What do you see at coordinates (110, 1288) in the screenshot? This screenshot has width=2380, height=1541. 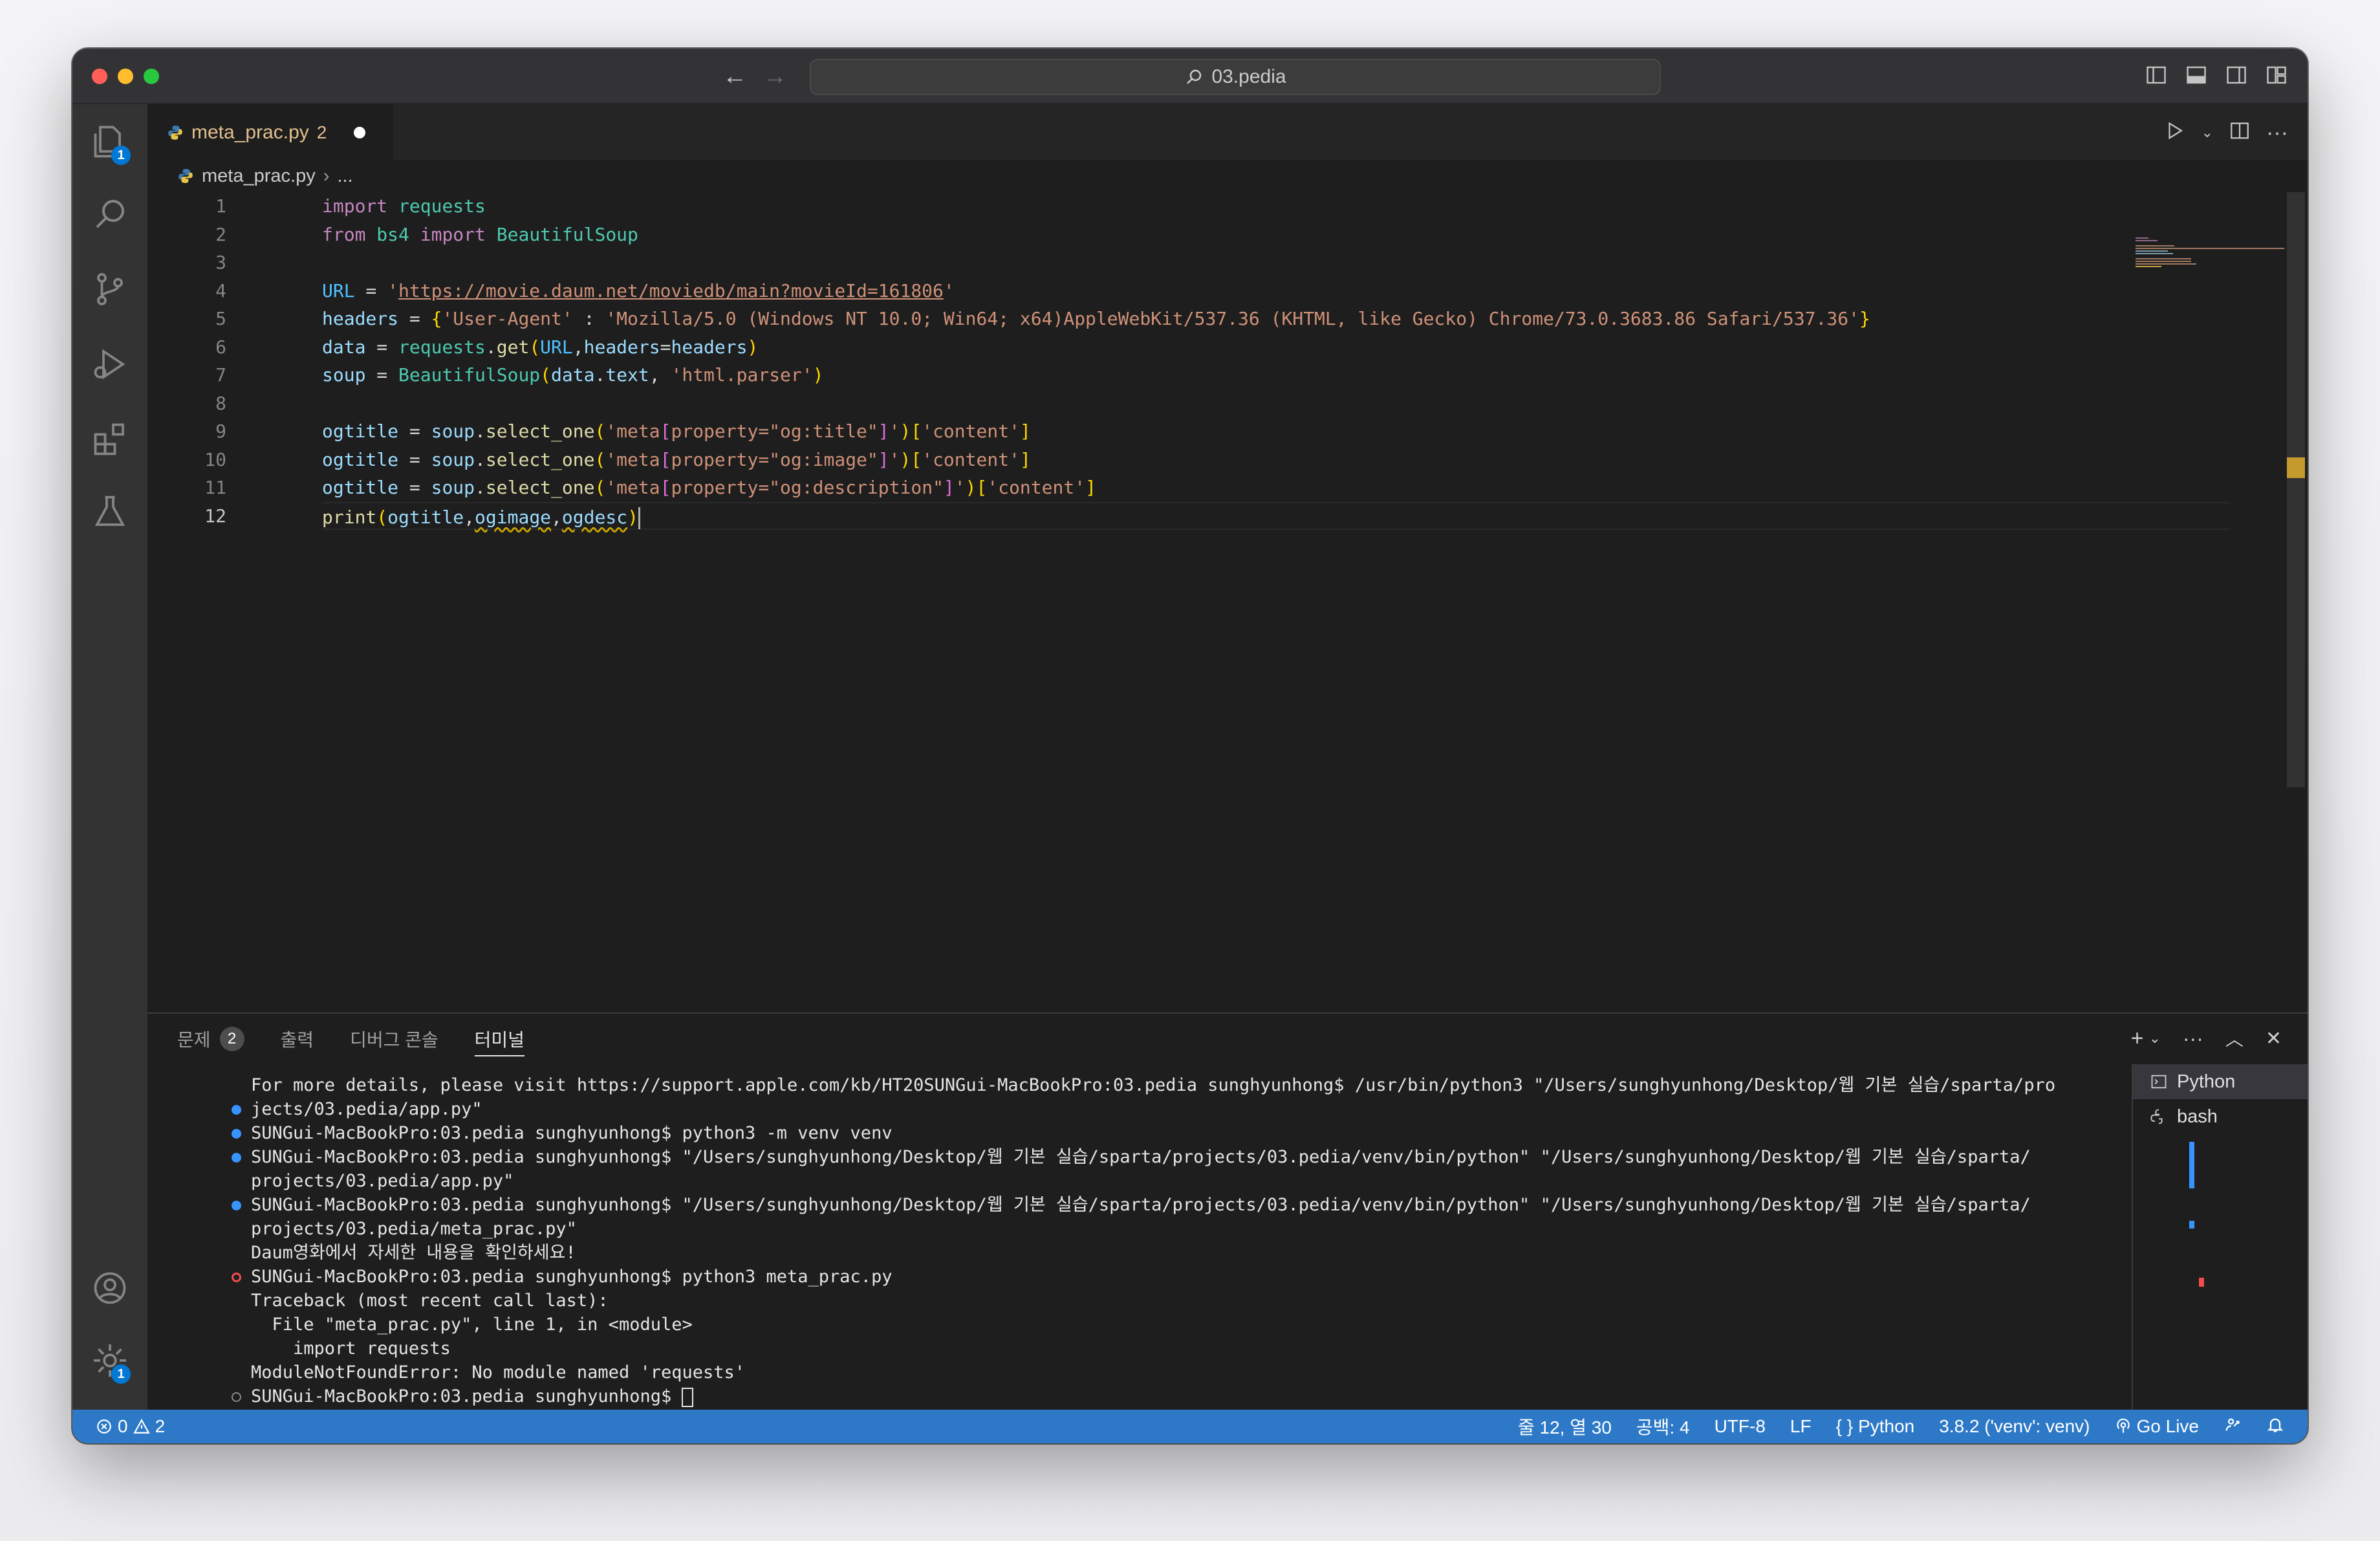 I see `accounts-icon` at bounding box center [110, 1288].